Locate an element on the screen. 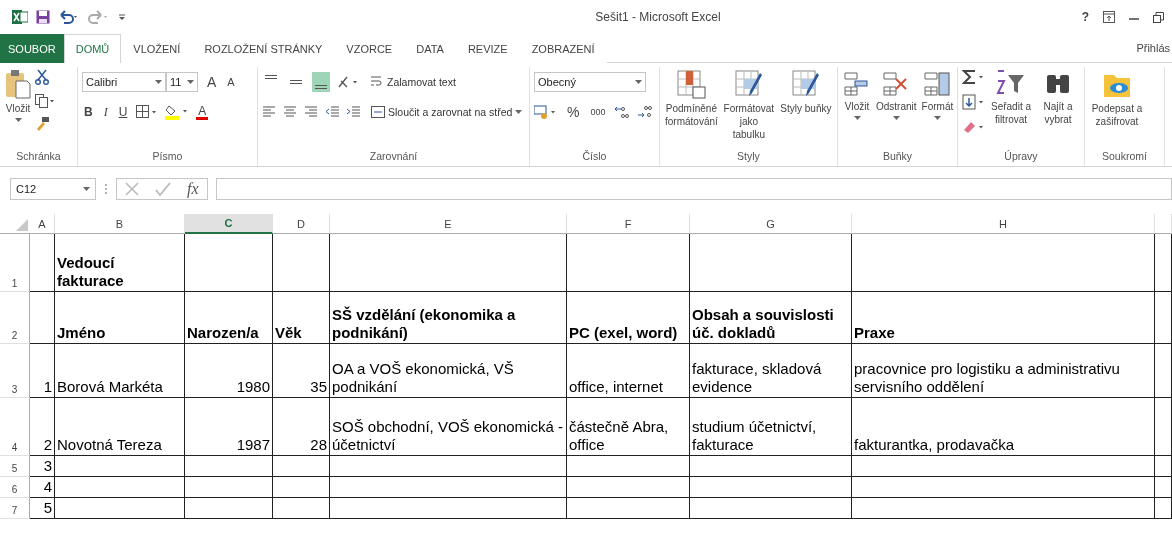  save-icon is located at coordinates (43, 17).